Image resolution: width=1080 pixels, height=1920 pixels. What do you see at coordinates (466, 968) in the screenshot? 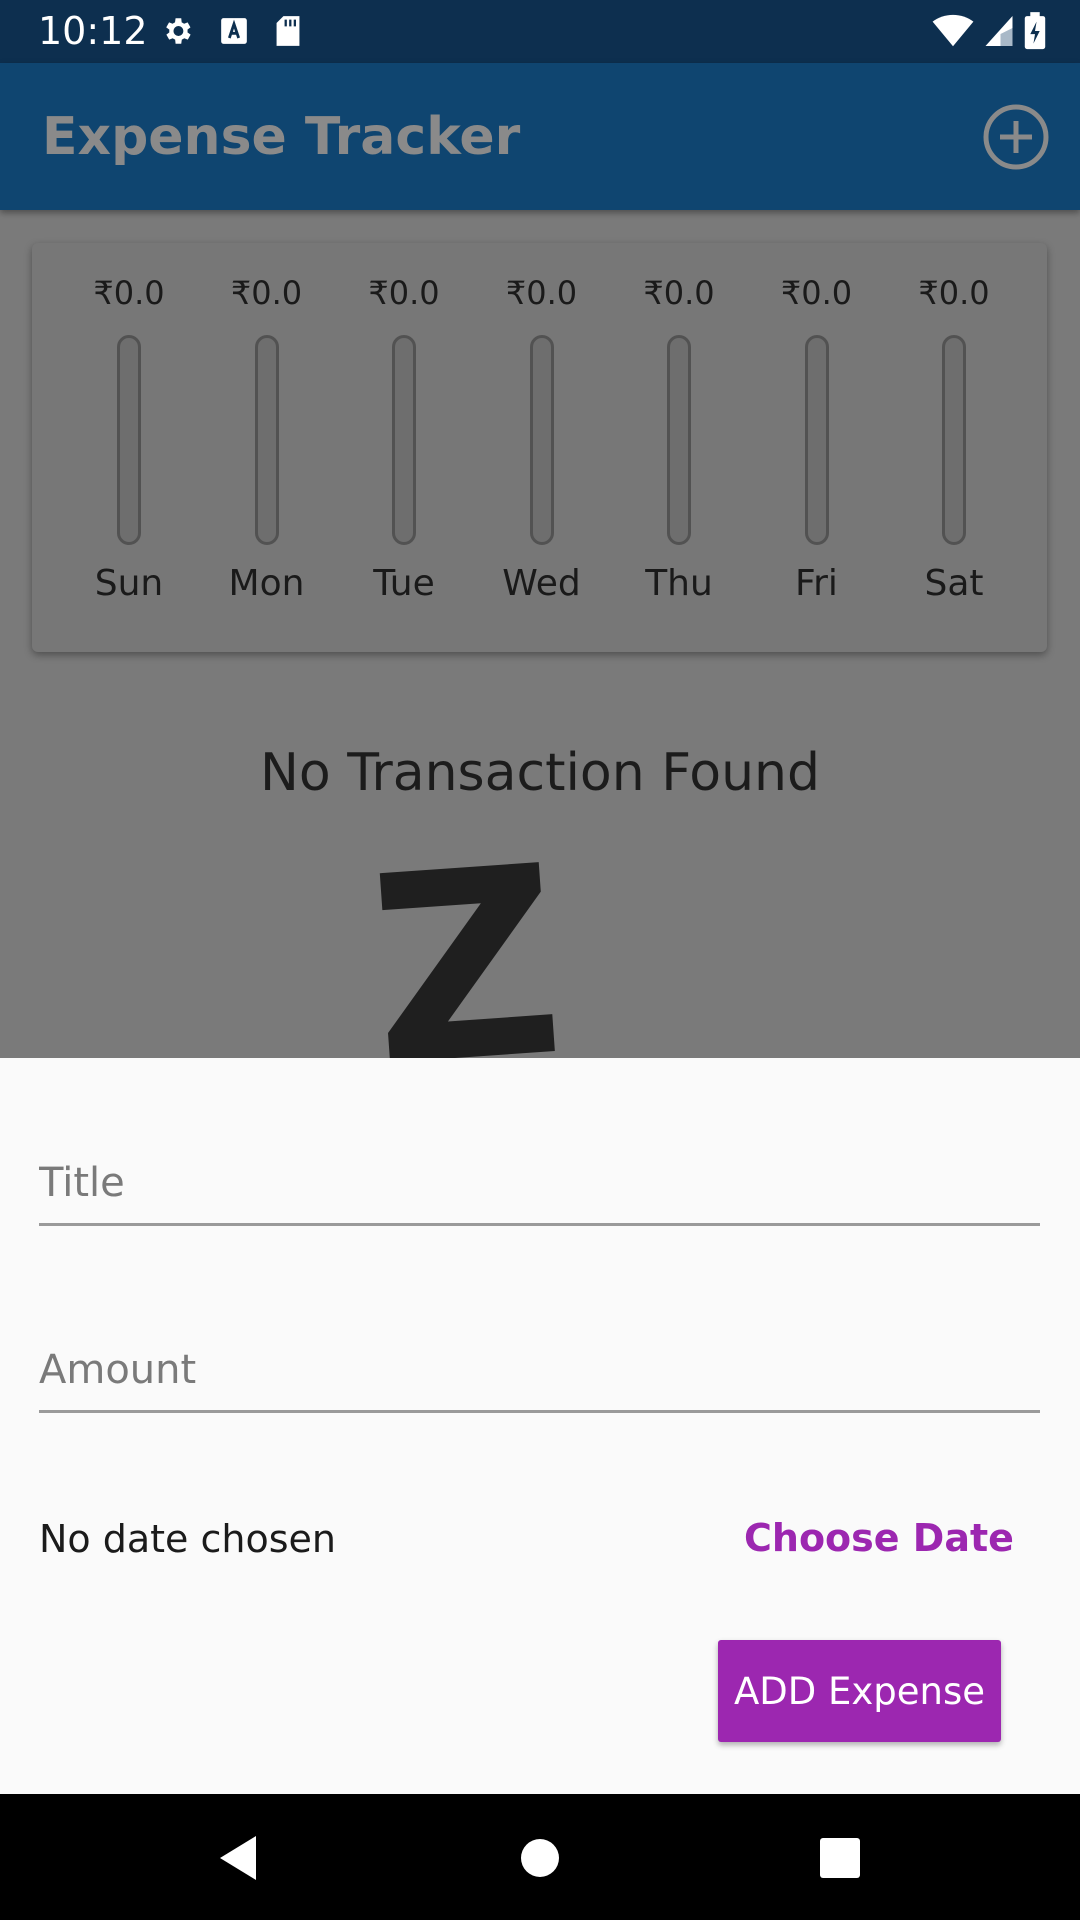
I see `sleep-z-image: Z` at bounding box center [466, 968].